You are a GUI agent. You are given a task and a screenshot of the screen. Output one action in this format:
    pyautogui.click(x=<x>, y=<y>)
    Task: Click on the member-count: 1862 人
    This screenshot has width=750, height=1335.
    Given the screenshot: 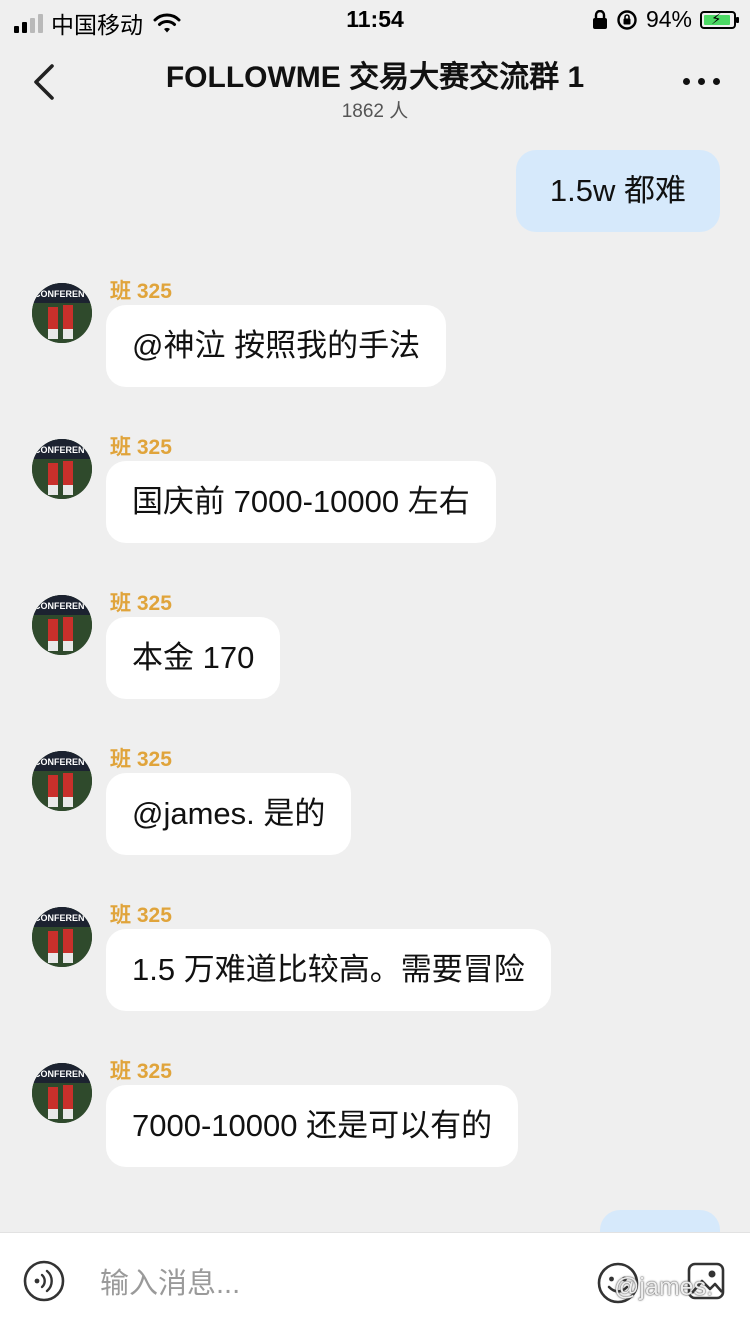 What is the action you would take?
    pyautogui.click(x=375, y=111)
    